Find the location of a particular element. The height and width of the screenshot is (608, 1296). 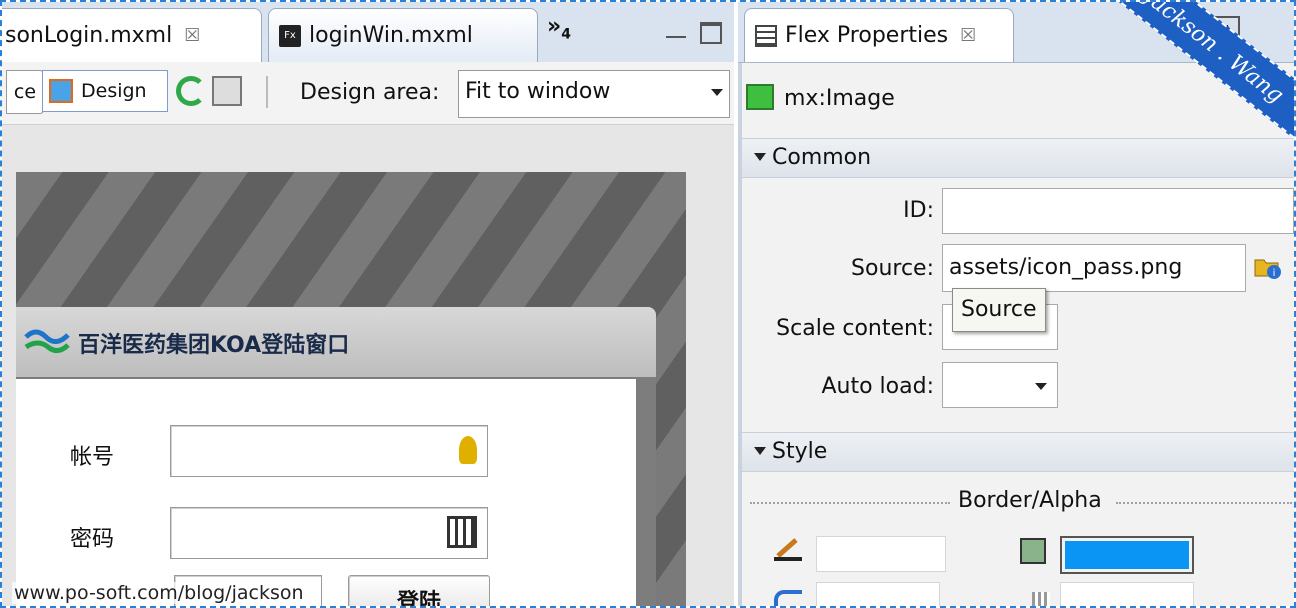

design-area-select: Fit to window is located at coordinates (594, 94).